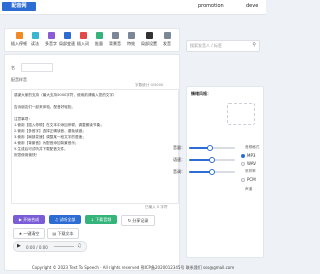 This screenshot has height=274, width=320. I want to click on effect-icon, so click(131, 35).